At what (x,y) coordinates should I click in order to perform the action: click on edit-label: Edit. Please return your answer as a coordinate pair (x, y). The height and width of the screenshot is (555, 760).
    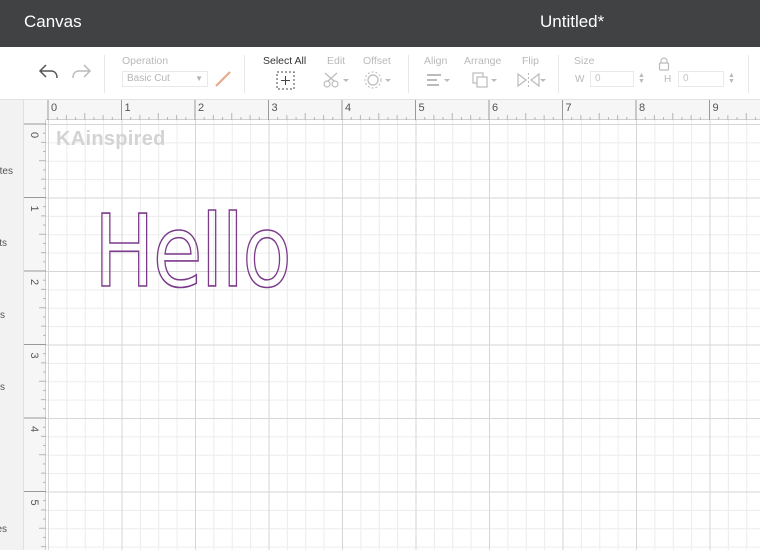
    Looking at the image, I should click on (336, 61).